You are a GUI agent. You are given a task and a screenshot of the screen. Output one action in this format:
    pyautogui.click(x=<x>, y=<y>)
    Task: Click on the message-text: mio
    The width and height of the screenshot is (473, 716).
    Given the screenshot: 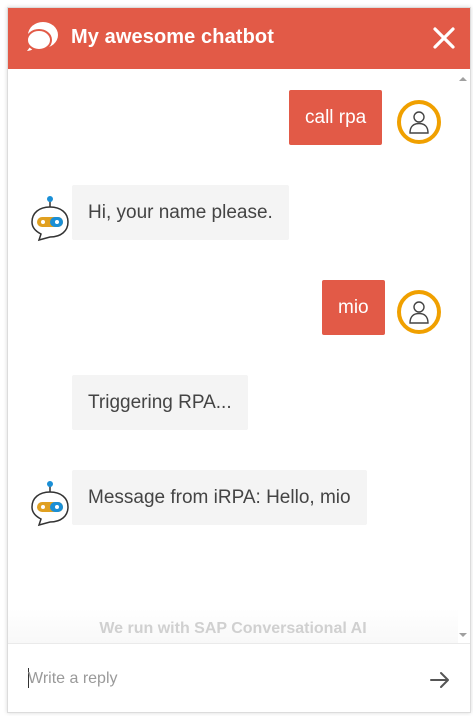 What is the action you would take?
    pyautogui.click(x=353, y=307)
    